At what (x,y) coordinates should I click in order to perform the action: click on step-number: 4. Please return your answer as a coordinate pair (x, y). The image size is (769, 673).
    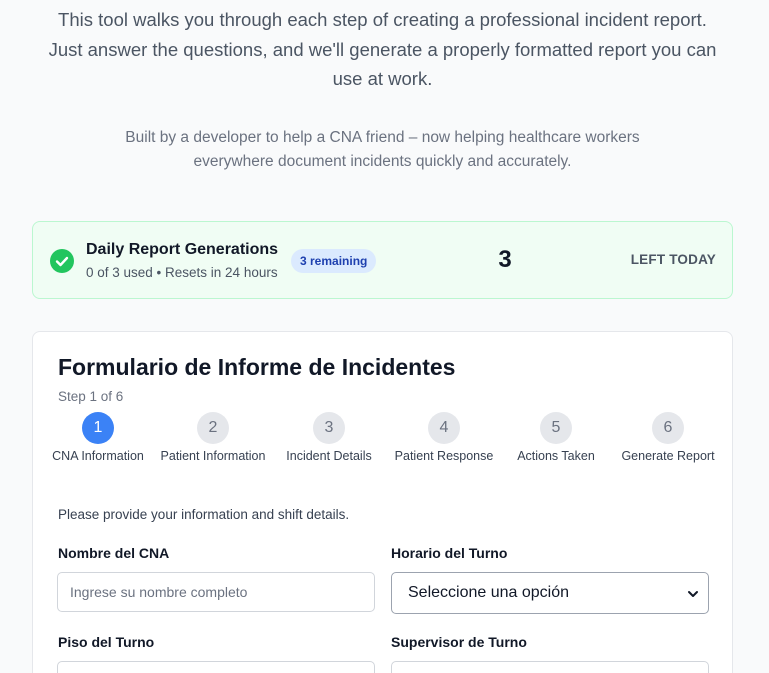
    Looking at the image, I should click on (444, 428).